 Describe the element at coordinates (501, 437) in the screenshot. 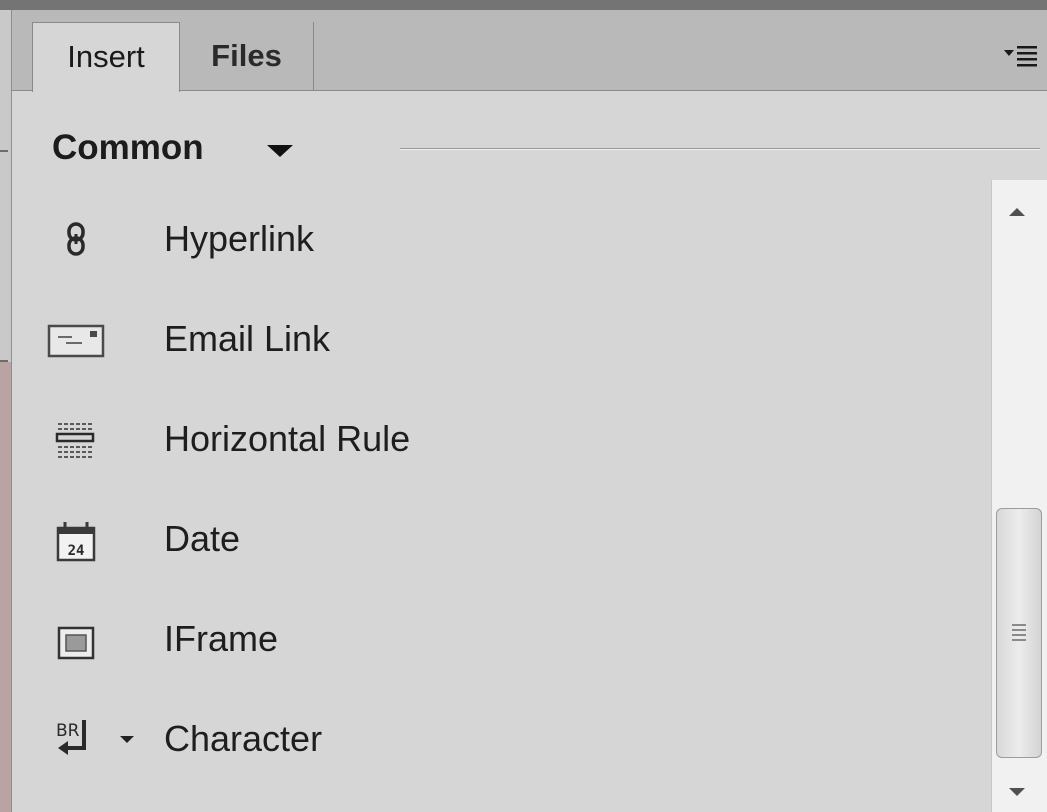

I see `list-item-horizontal-rule: Horizontal Rule` at that location.